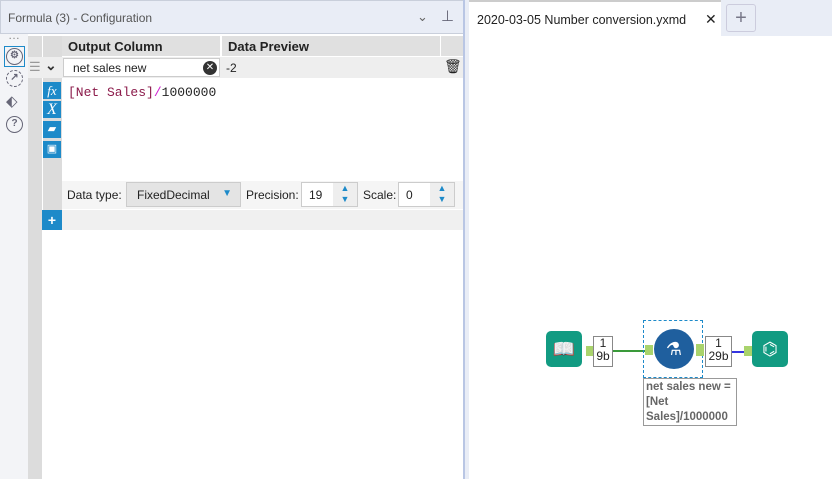 The width and height of the screenshot is (832, 479). Describe the element at coordinates (52, 129) in the screenshot. I see `open-folder-icon: ▰` at that location.